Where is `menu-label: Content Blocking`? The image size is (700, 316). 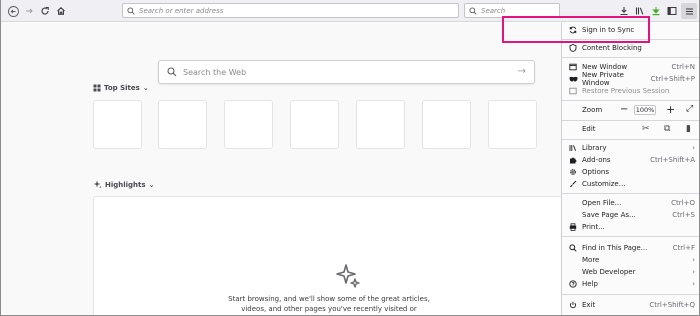 menu-label: Content Blocking is located at coordinates (612, 48).